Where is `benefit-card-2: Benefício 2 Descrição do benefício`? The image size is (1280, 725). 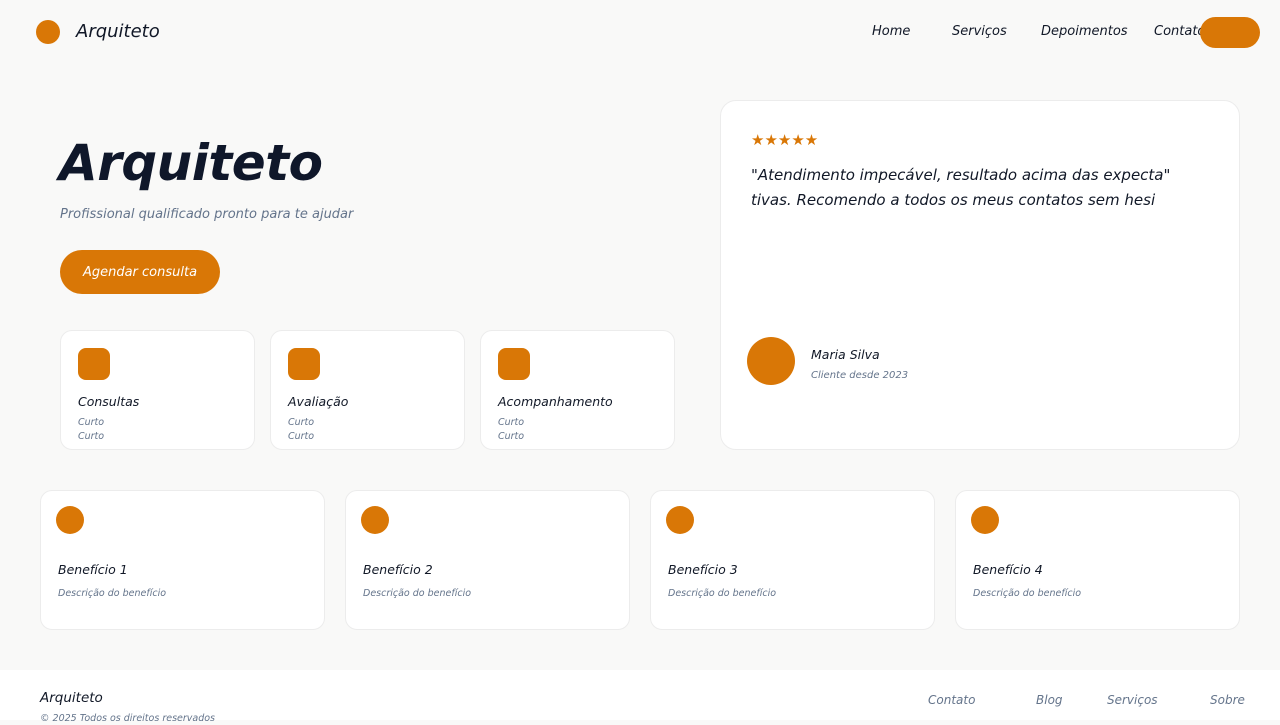
benefit-card-2: Benefício 2 Descrição do benefício is located at coordinates (487, 560).